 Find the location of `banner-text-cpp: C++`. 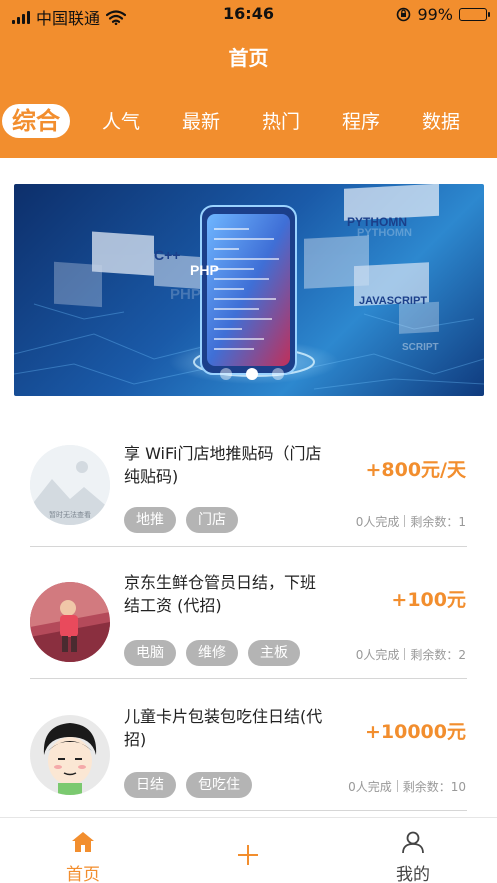

banner-text-cpp: C++ is located at coordinates (167, 255).